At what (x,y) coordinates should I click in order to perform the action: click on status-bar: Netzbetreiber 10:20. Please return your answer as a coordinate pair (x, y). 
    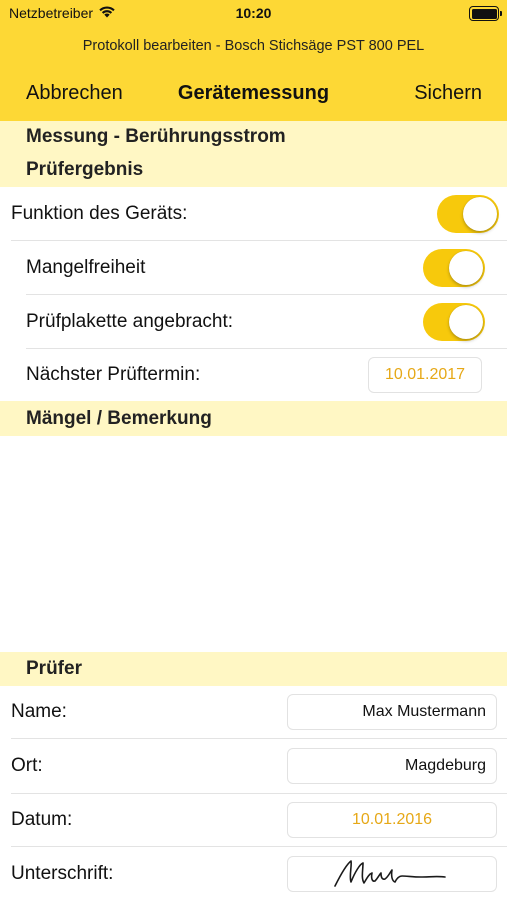
    Looking at the image, I should click on (253, 14).